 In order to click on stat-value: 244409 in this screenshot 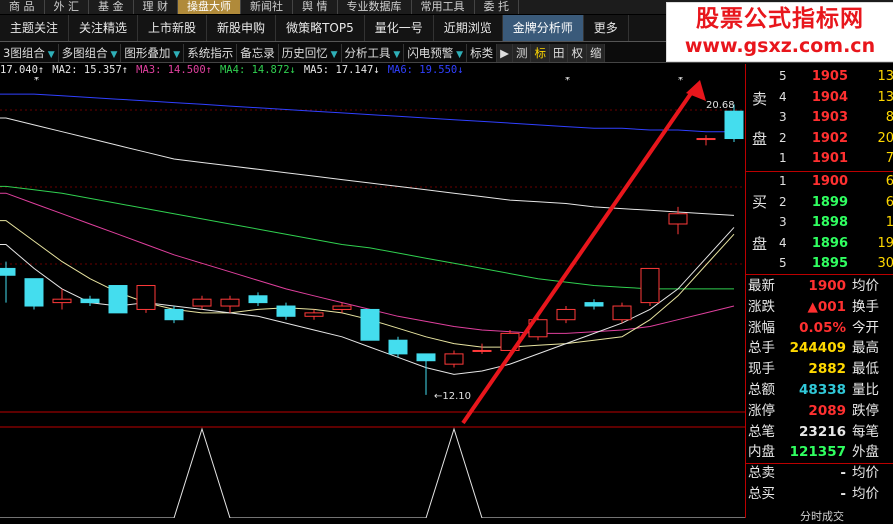, I will do `click(817, 348)`.